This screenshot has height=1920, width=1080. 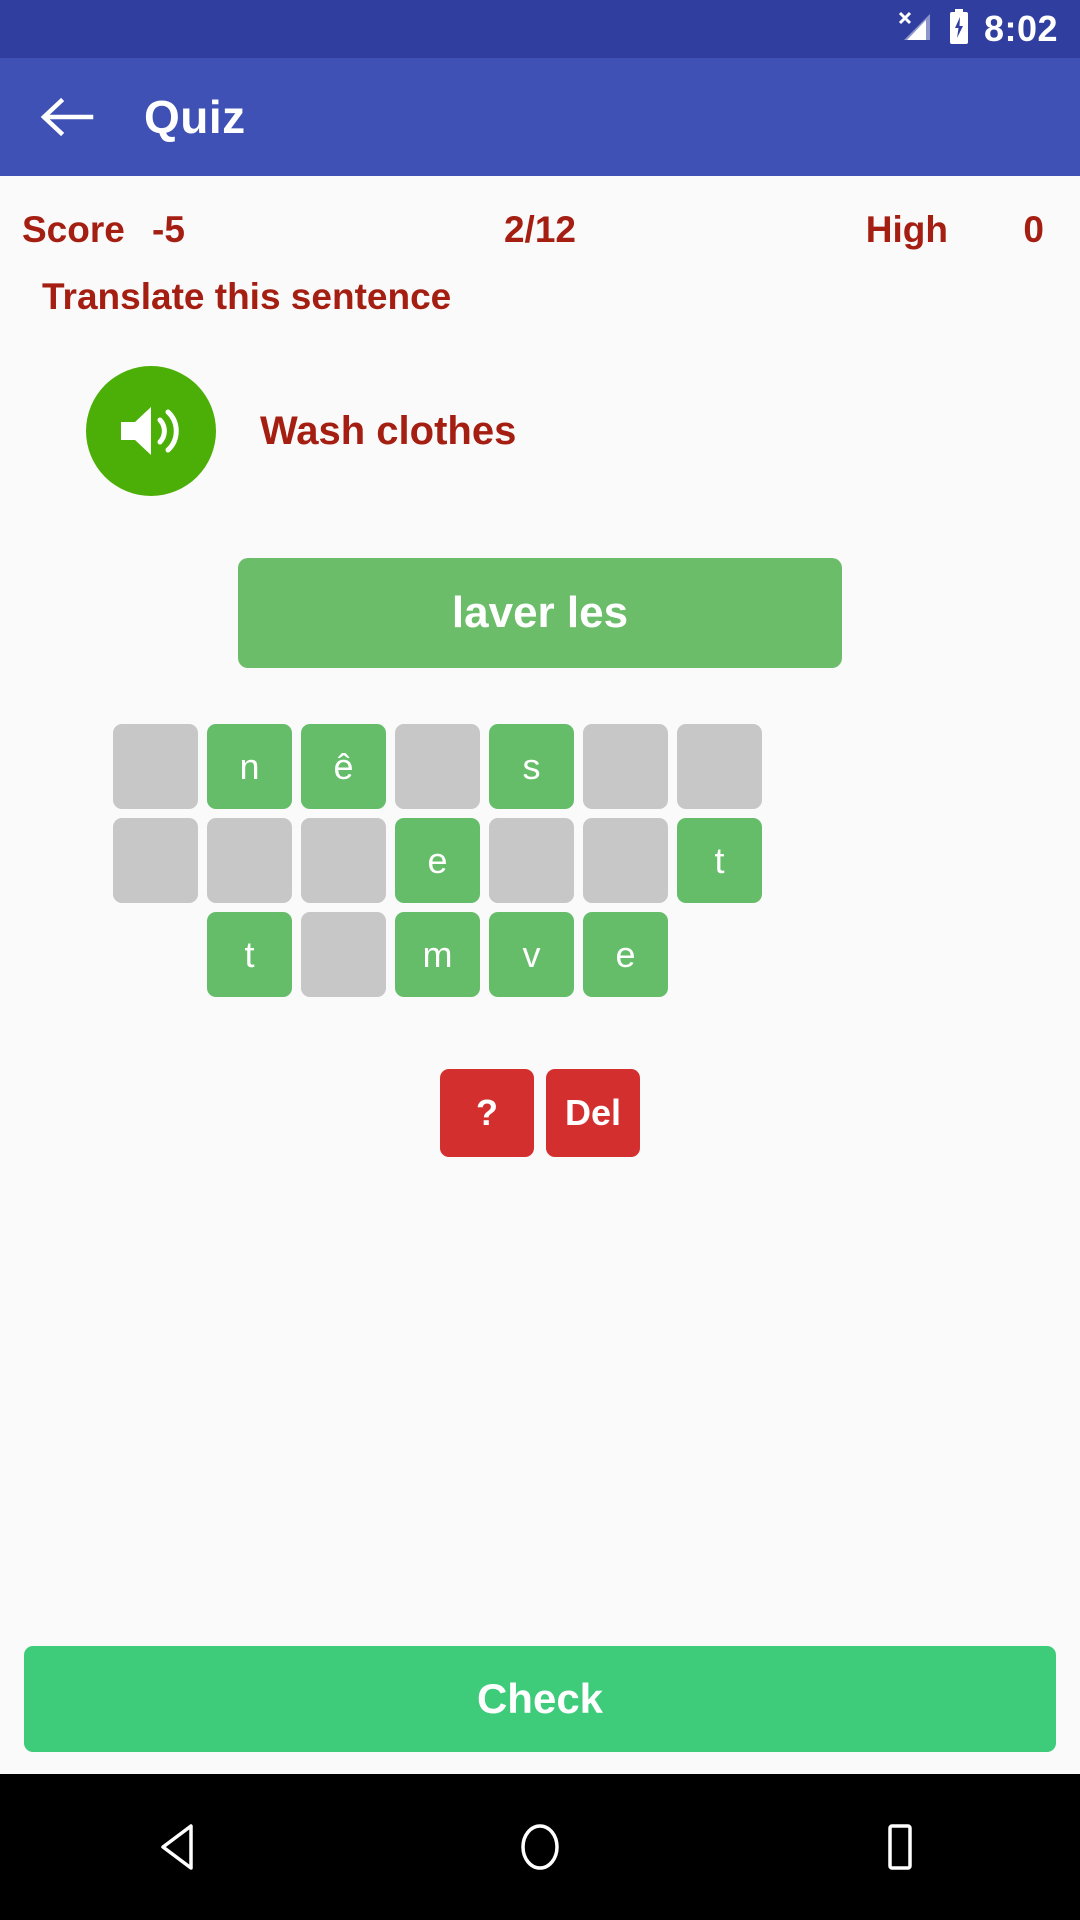 I want to click on answer-input-display: laver les, so click(x=540, y=613).